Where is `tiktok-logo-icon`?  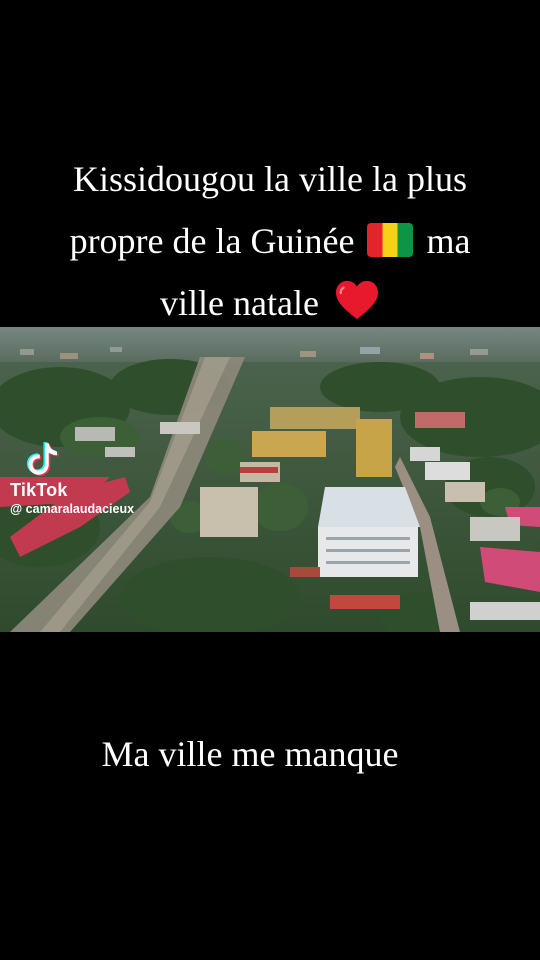 tiktok-logo-icon is located at coordinates (43, 459).